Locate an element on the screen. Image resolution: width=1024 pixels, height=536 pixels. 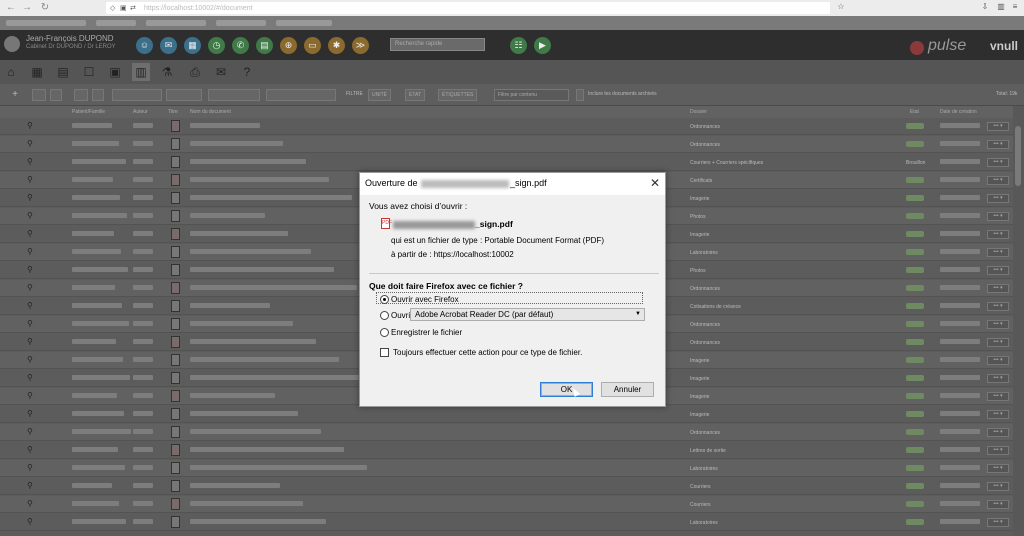
contacts-icon: ☐ is located at coordinates (89, 72).